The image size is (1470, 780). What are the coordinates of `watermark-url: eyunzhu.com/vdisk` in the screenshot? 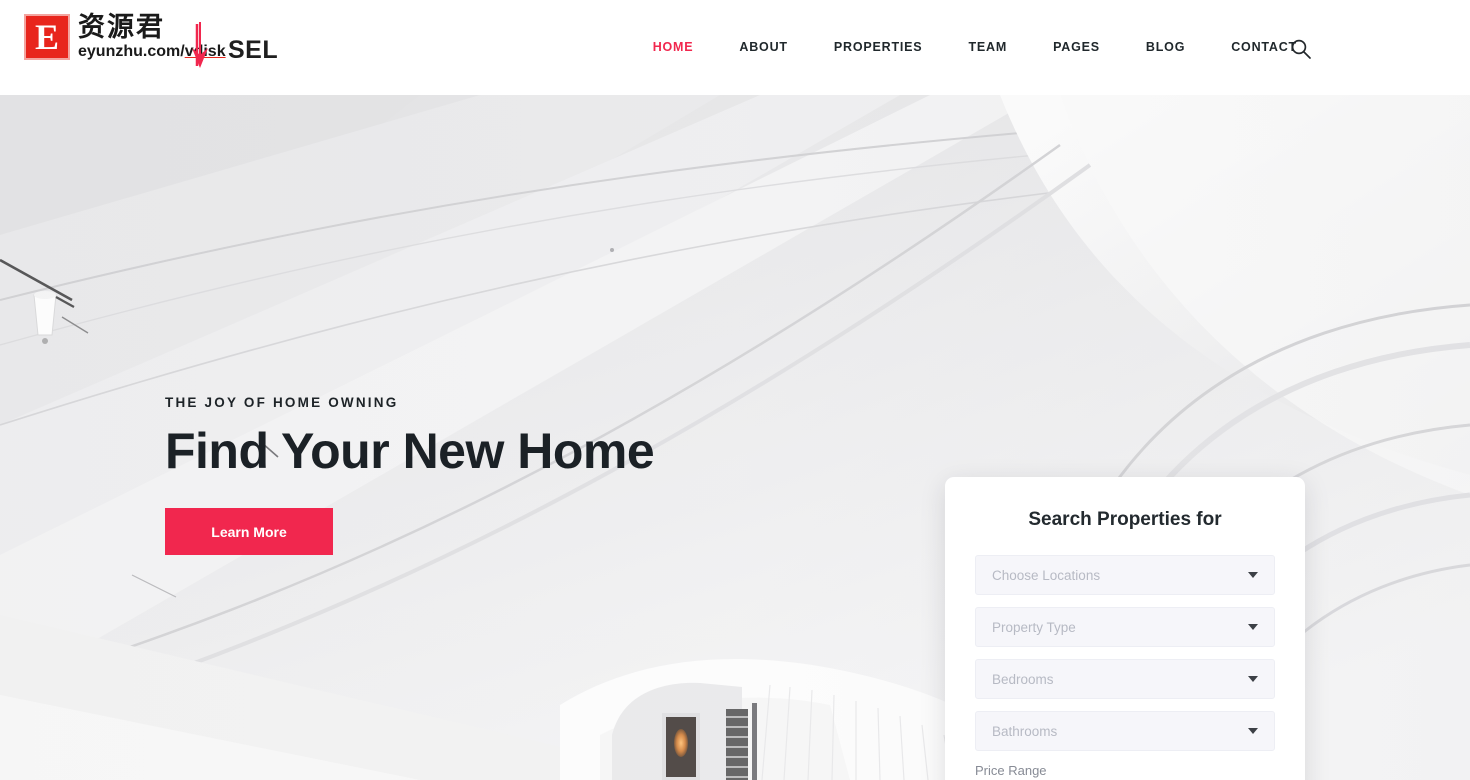 It's located at (152, 52).